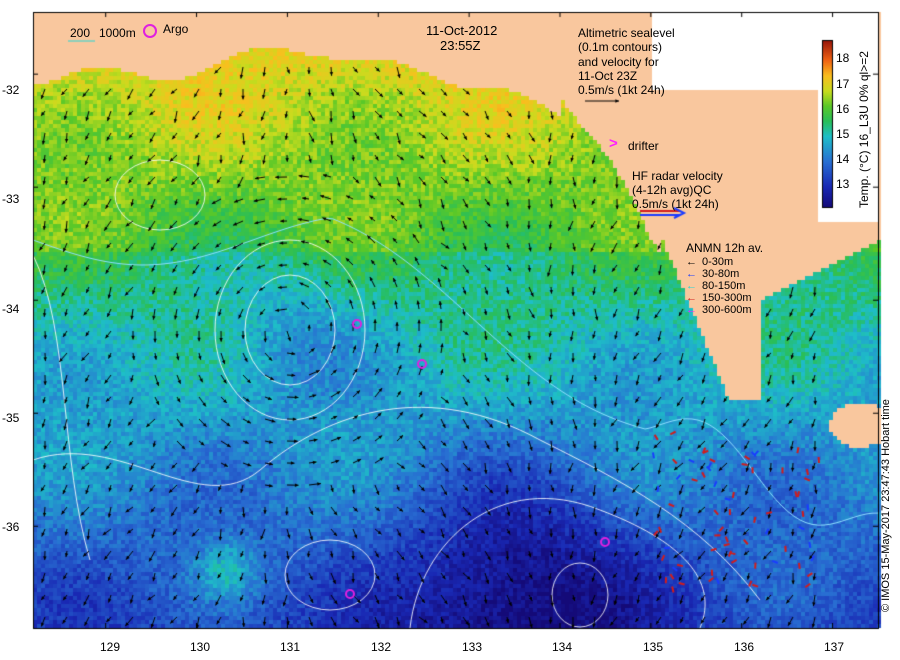  I want to click on map-date: 11-Oct-2012, so click(462, 30).